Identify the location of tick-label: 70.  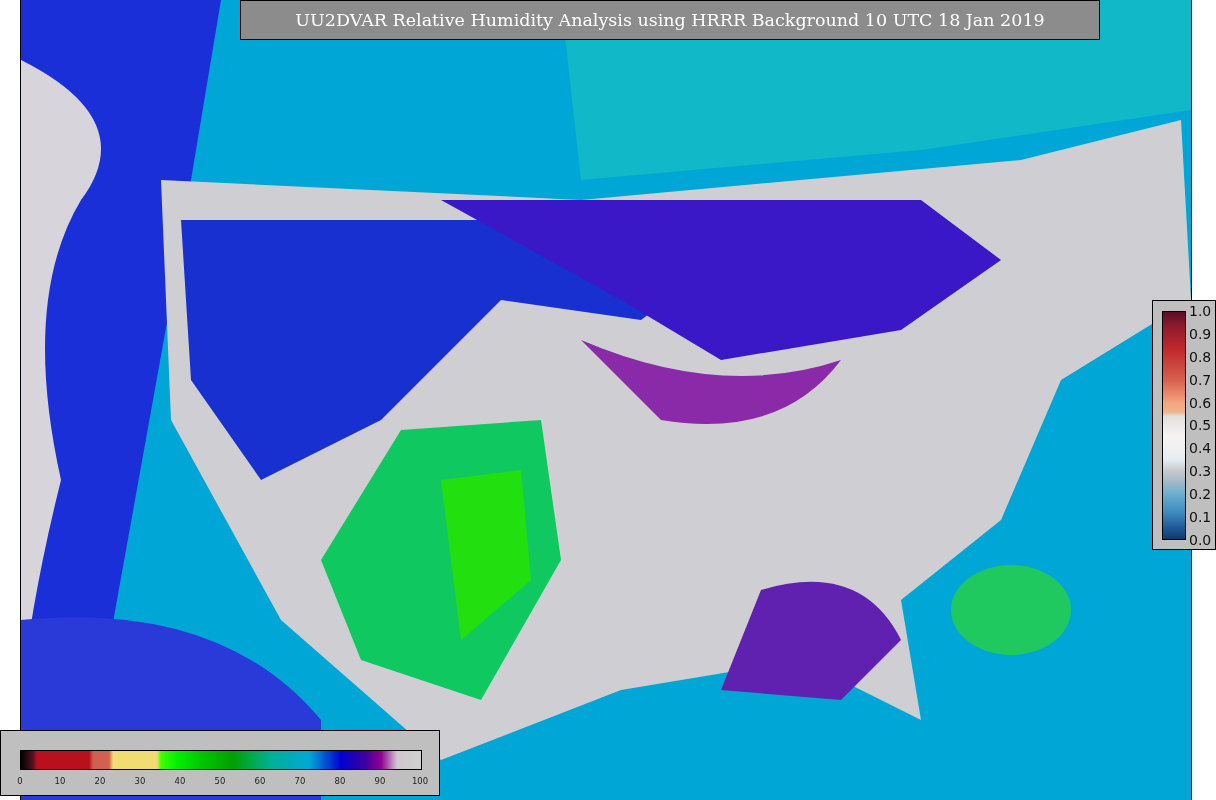
(300, 781).